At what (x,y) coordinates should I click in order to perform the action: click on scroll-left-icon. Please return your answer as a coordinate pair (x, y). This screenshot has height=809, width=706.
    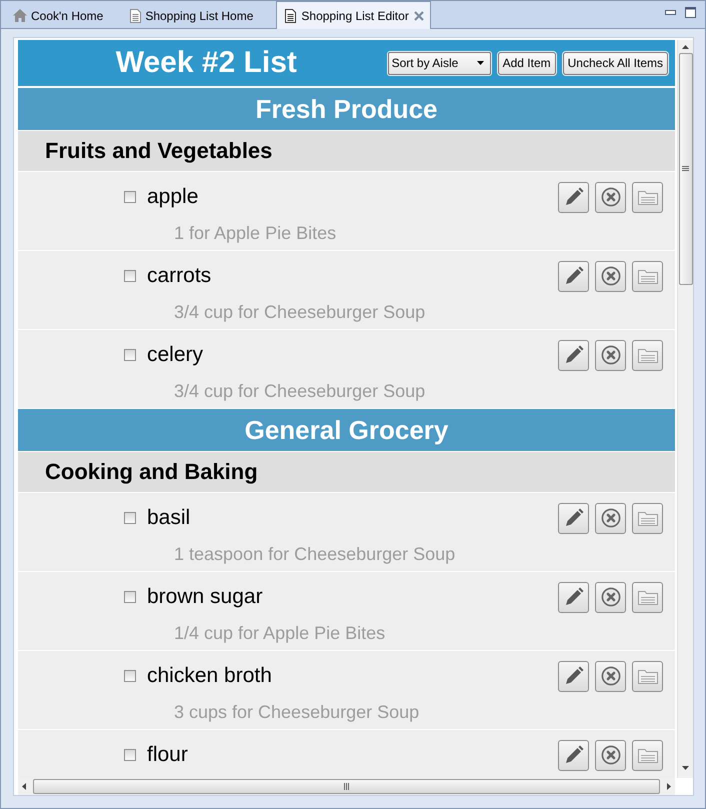
    Looking at the image, I should click on (24, 786).